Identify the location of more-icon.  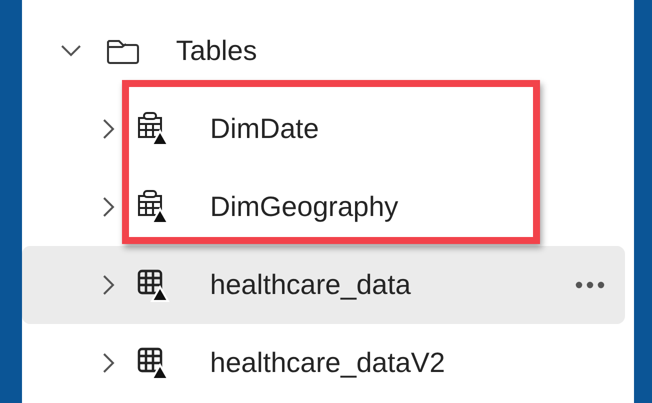
(590, 285).